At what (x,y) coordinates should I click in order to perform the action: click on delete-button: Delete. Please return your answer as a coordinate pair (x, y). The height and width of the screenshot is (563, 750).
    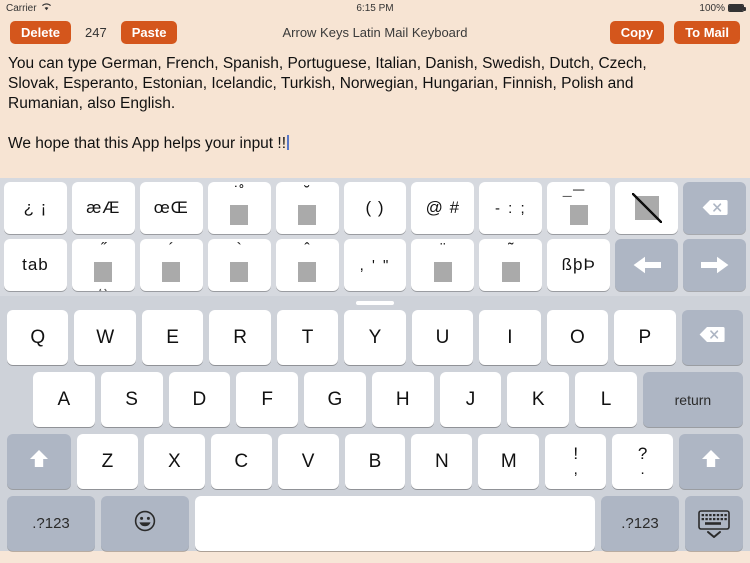
    Looking at the image, I should click on (41, 32).